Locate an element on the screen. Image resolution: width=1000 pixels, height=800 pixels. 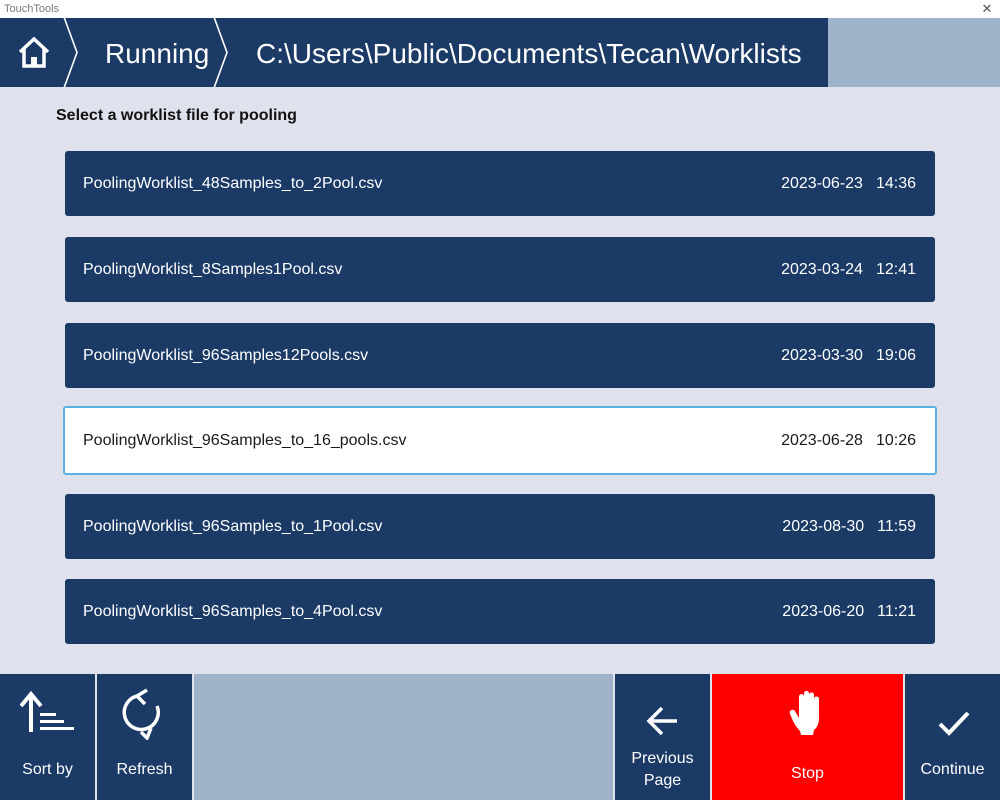
file-time: 12:41 is located at coordinates (895, 269).